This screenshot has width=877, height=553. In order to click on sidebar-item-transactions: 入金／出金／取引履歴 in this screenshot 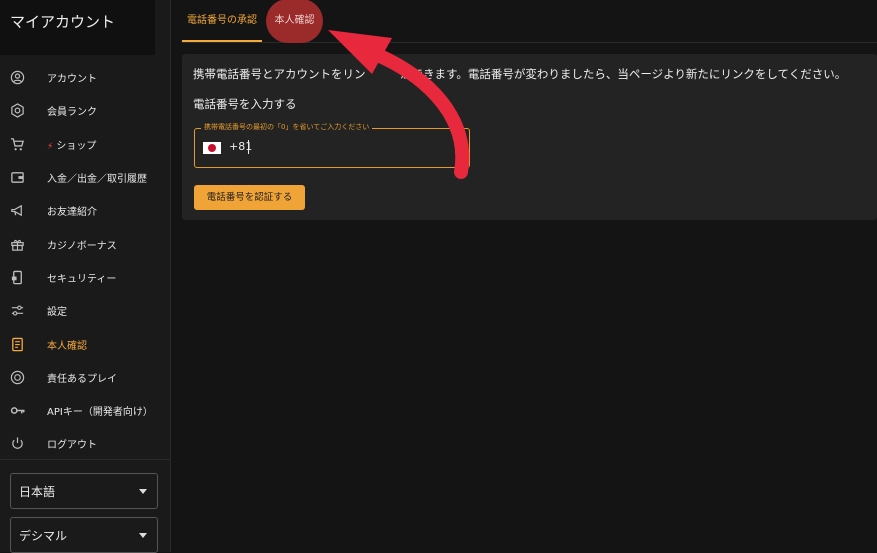, I will do `click(85, 177)`.